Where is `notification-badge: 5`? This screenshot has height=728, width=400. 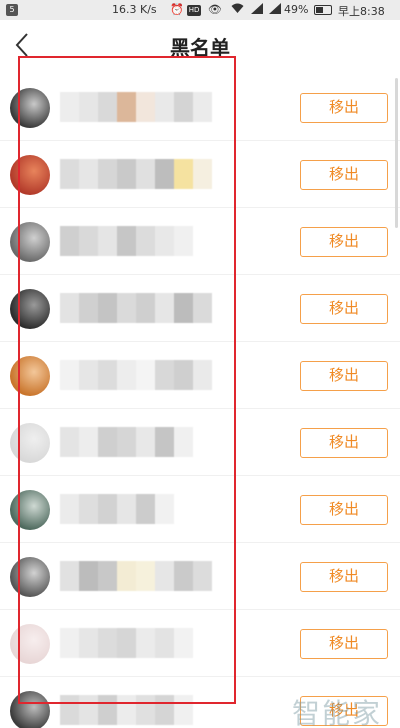 notification-badge: 5 is located at coordinates (12, 10).